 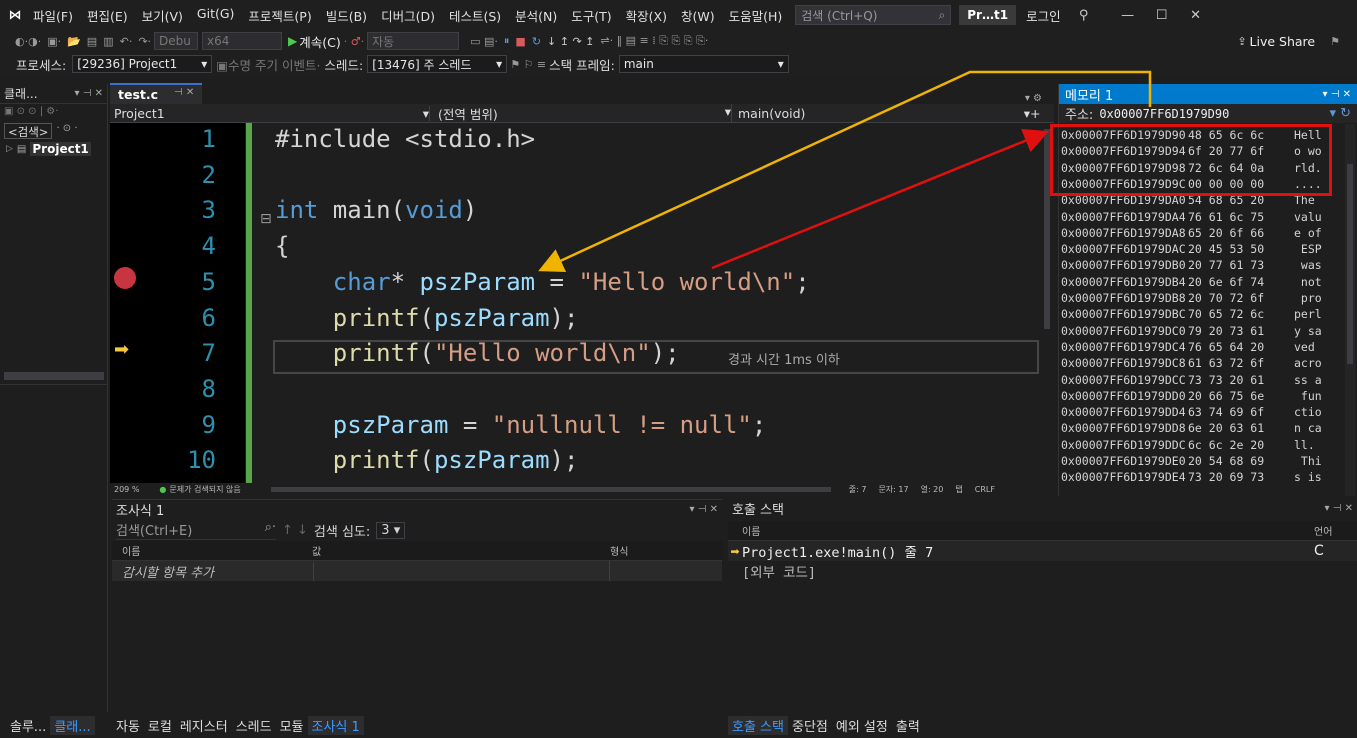 I want to click on code-line: 10 printf(pszParam);, so click(x=575, y=464).